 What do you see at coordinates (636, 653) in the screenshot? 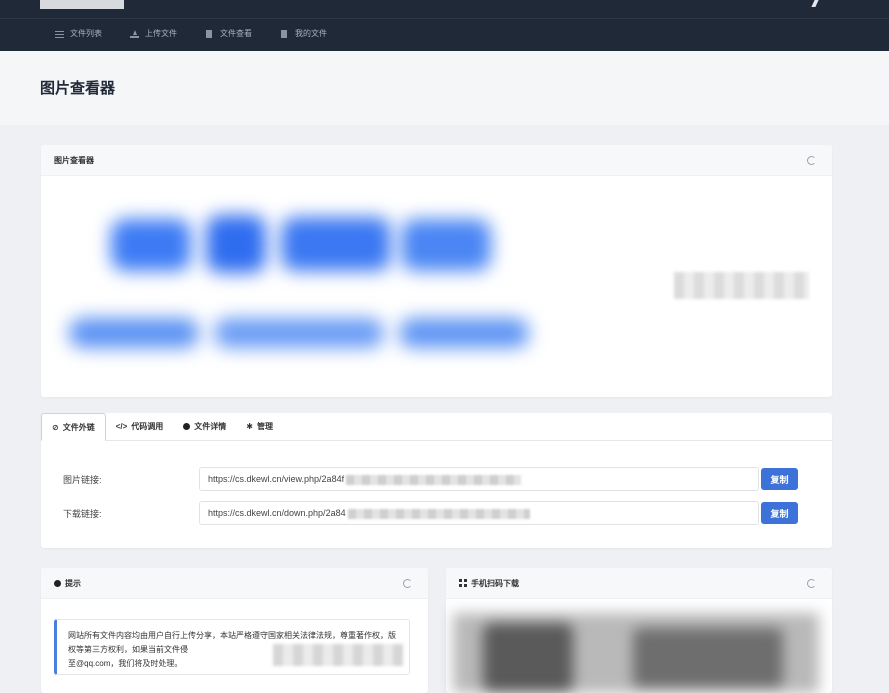
I see `qr-code-image` at bounding box center [636, 653].